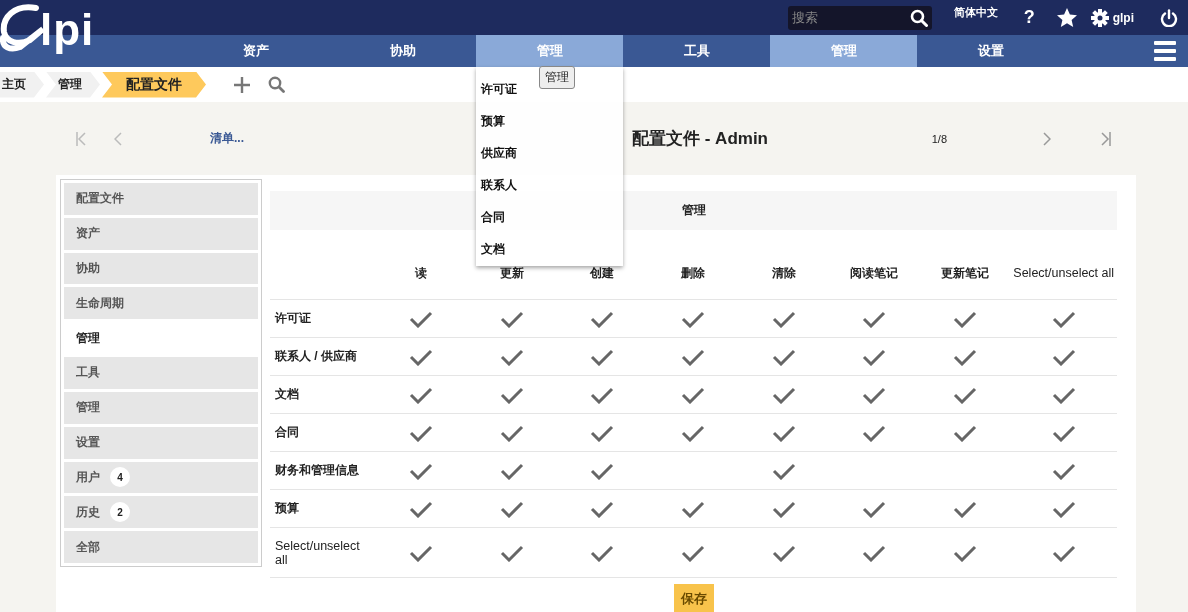 The height and width of the screenshot is (612, 1188). Describe the element at coordinates (323, 508) in the screenshot. I see `row-label: 预算` at that location.